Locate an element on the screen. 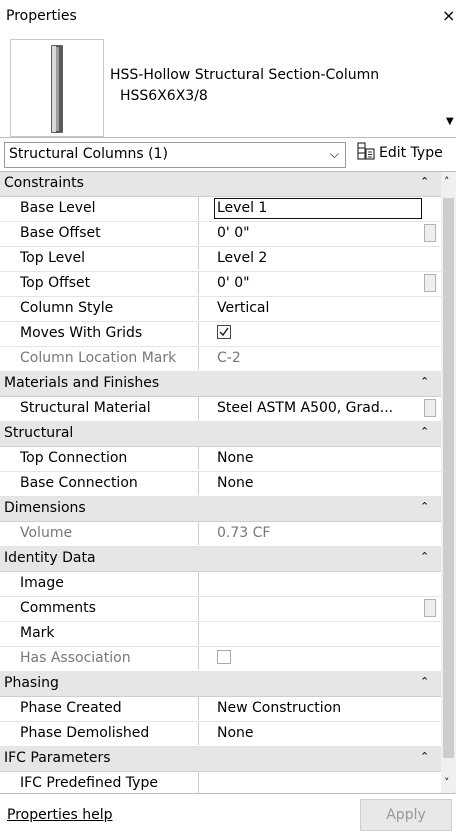  property-row: Base Level Level 1 is located at coordinates (220, 209).